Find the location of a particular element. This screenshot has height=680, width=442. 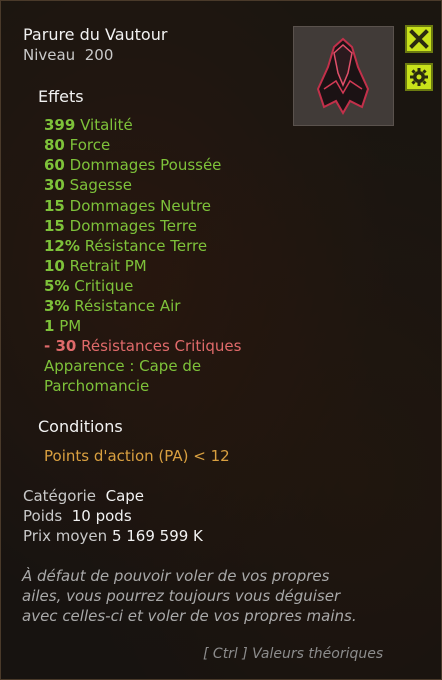

item-image is located at coordinates (343, 76).